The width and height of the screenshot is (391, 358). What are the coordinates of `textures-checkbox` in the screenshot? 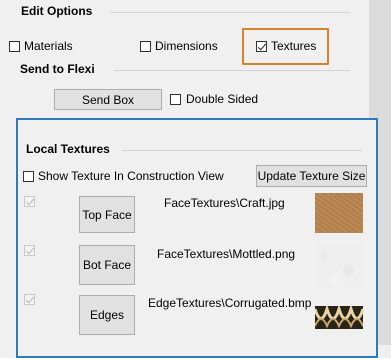 It's located at (261, 46).